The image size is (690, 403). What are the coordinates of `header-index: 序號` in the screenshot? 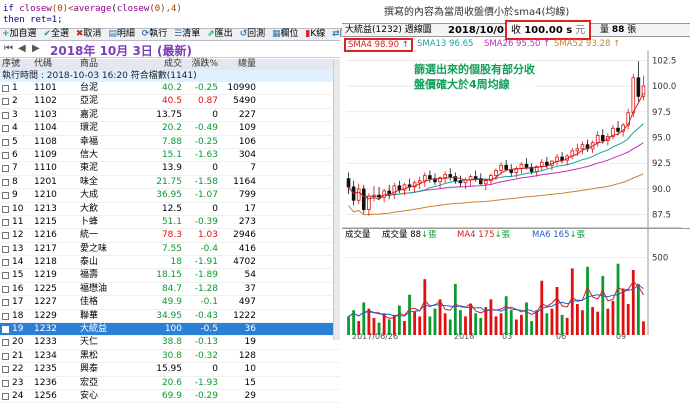 It's located at (11, 64).